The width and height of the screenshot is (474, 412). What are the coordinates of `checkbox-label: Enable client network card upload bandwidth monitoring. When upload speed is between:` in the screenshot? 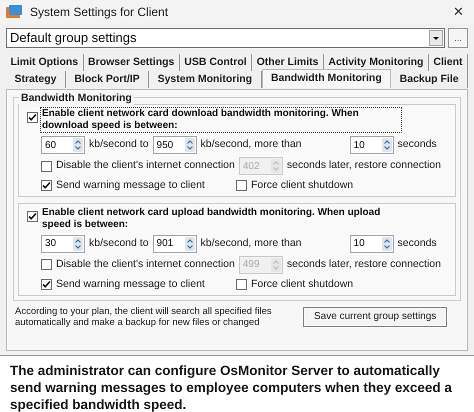 It's located at (211, 219).